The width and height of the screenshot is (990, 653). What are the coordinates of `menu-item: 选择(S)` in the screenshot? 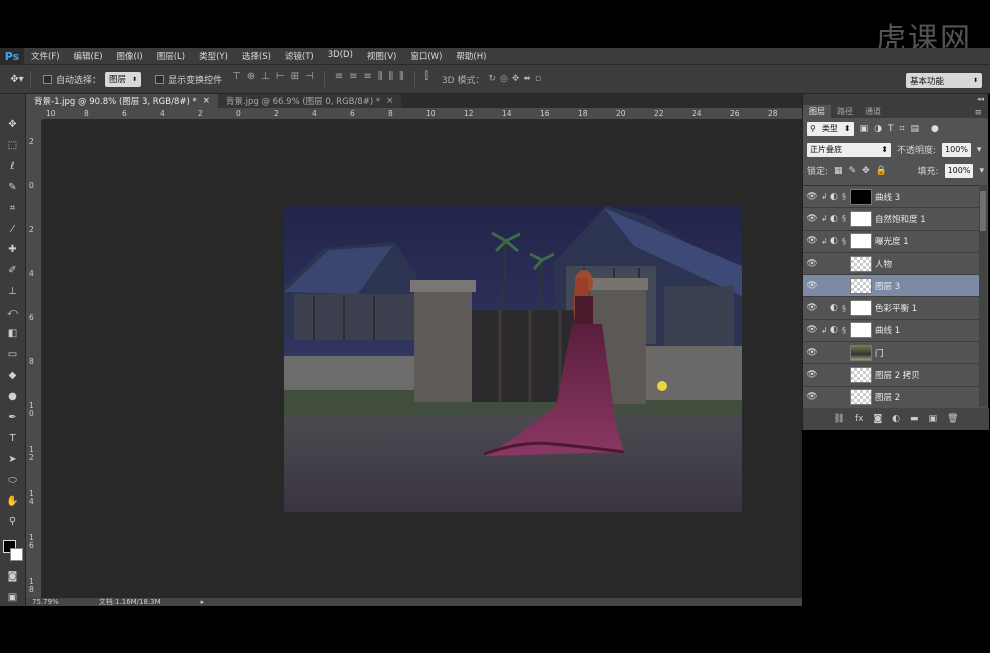 It's located at (256, 56).